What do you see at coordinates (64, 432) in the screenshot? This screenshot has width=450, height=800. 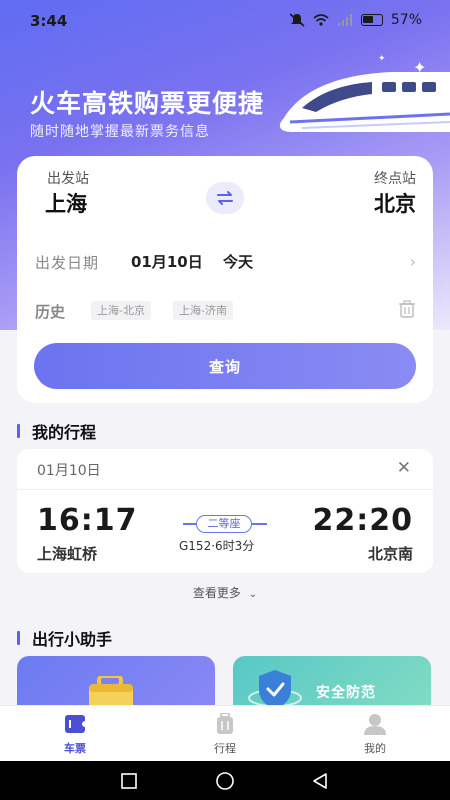 I see `my-trips-title: 我的行程` at bounding box center [64, 432].